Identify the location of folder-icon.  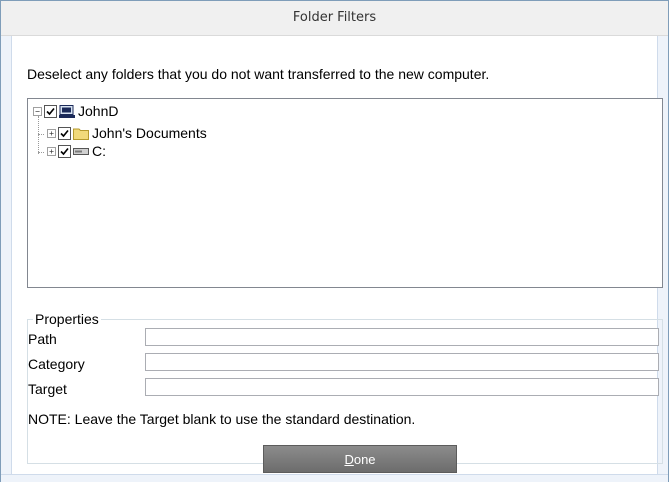
(81, 134).